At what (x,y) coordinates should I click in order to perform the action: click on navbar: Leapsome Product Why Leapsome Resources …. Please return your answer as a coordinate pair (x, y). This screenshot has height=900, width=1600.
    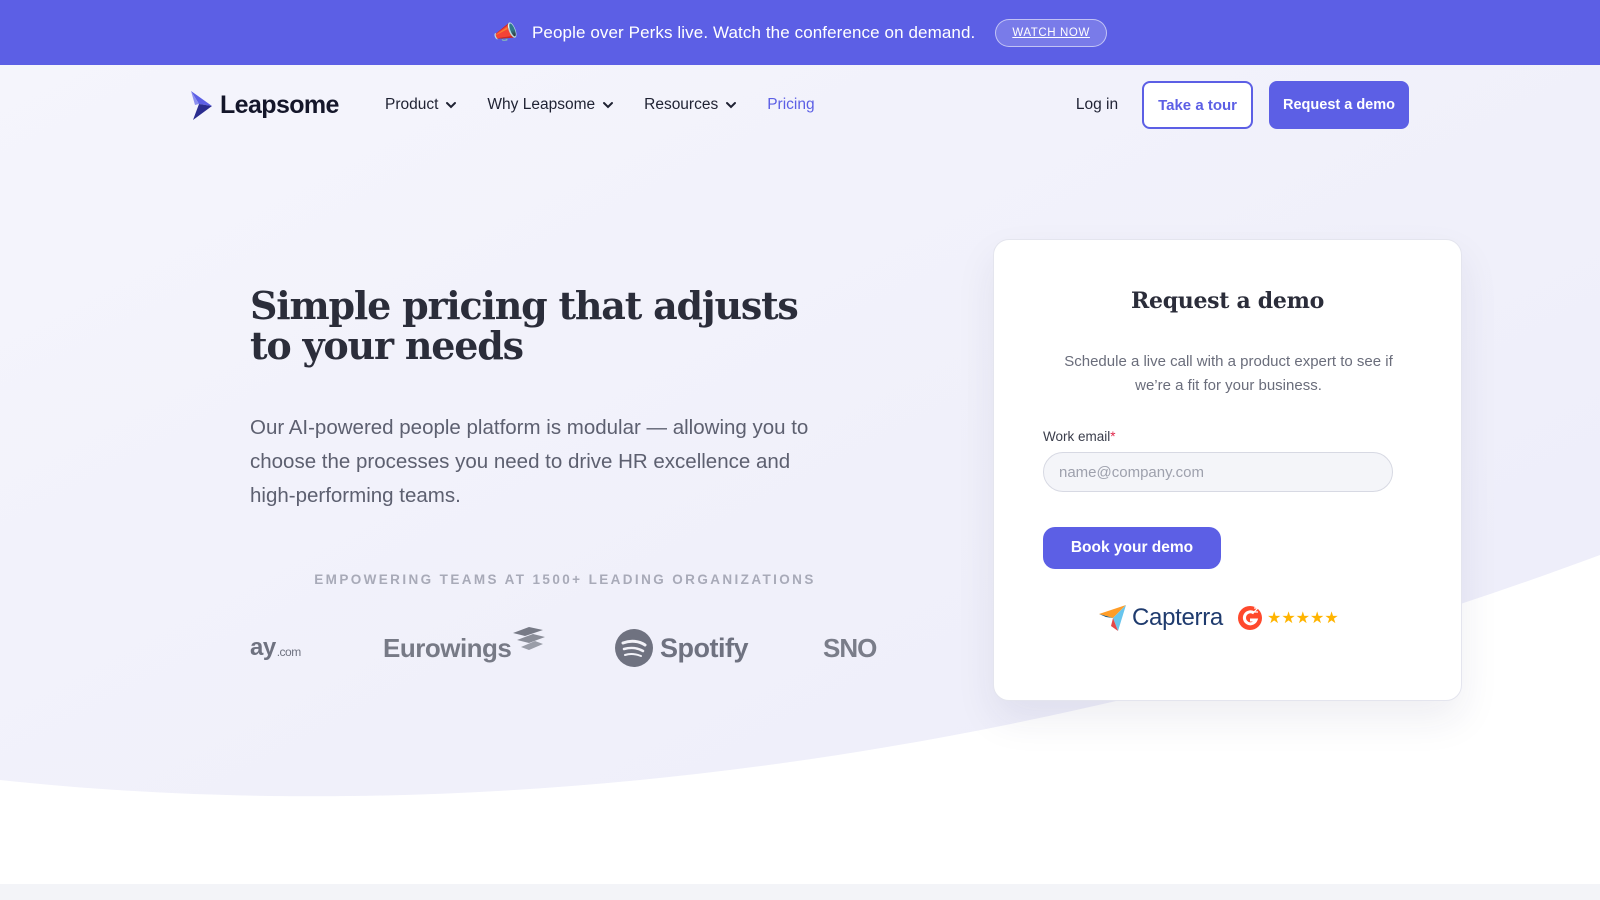
    Looking at the image, I should click on (800, 105).